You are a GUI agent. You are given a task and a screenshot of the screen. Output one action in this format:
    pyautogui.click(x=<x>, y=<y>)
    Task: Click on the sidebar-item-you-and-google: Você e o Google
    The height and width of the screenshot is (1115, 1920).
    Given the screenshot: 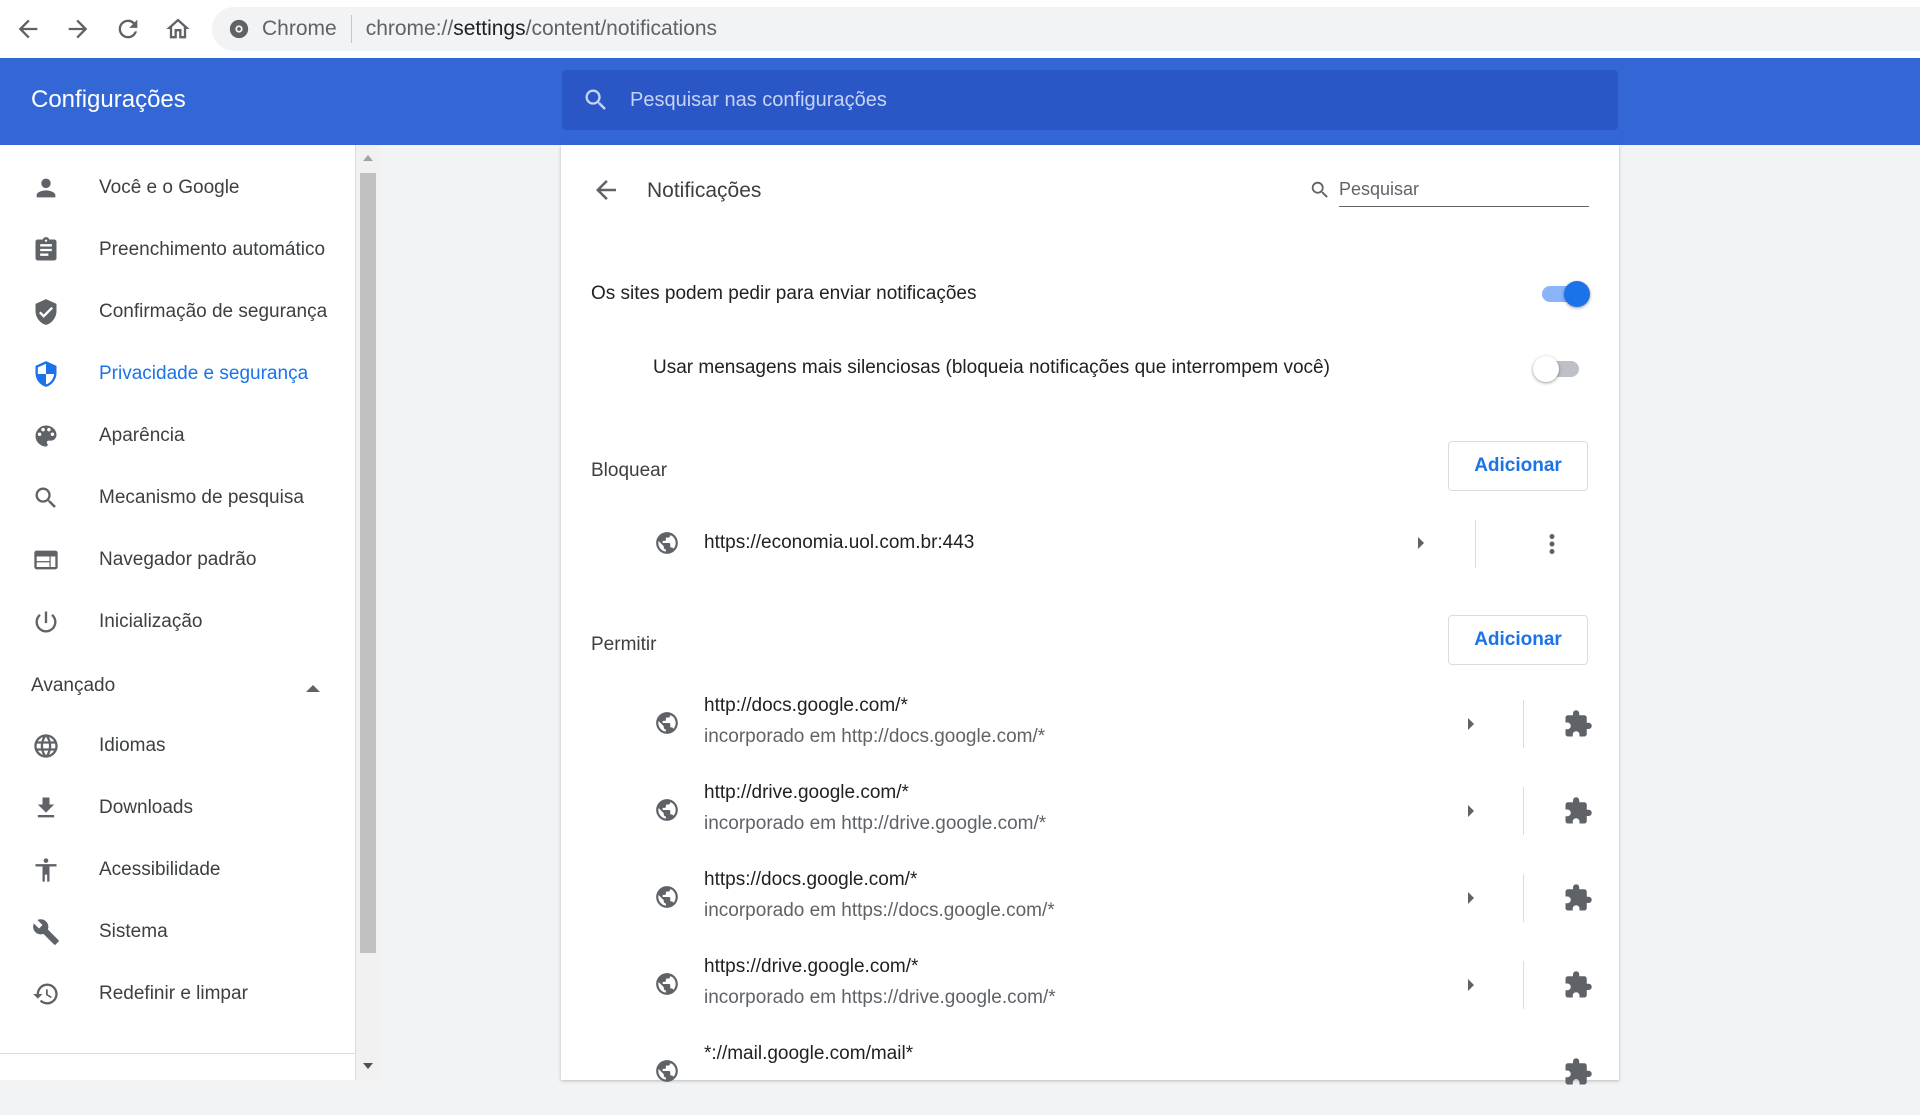 What is the action you would take?
    pyautogui.click(x=178, y=188)
    